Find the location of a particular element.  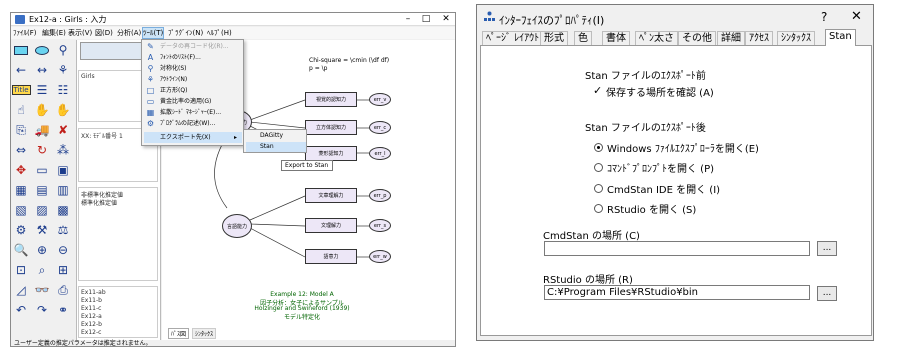

scroll-icon: ▭ is located at coordinates (42, 170).